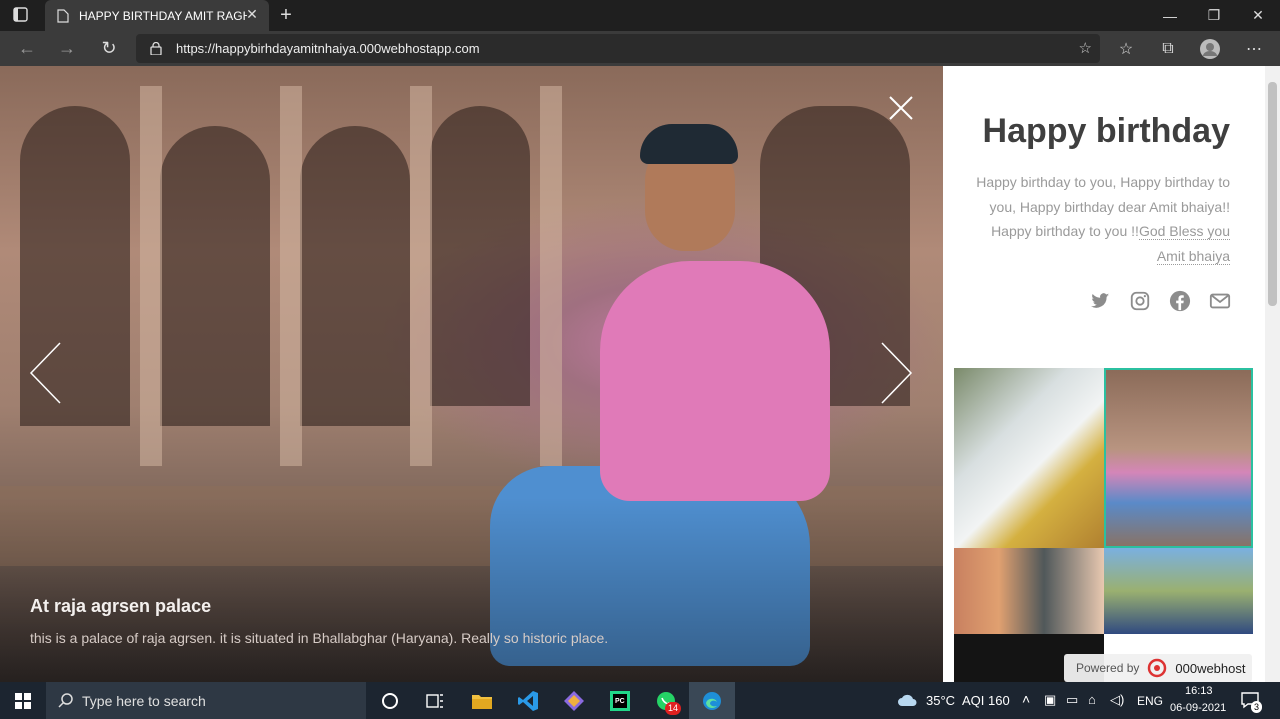 This screenshot has height=719, width=1280. Describe the element at coordinates (1210, 49) in the screenshot. I see `profile-avatar` at that location.